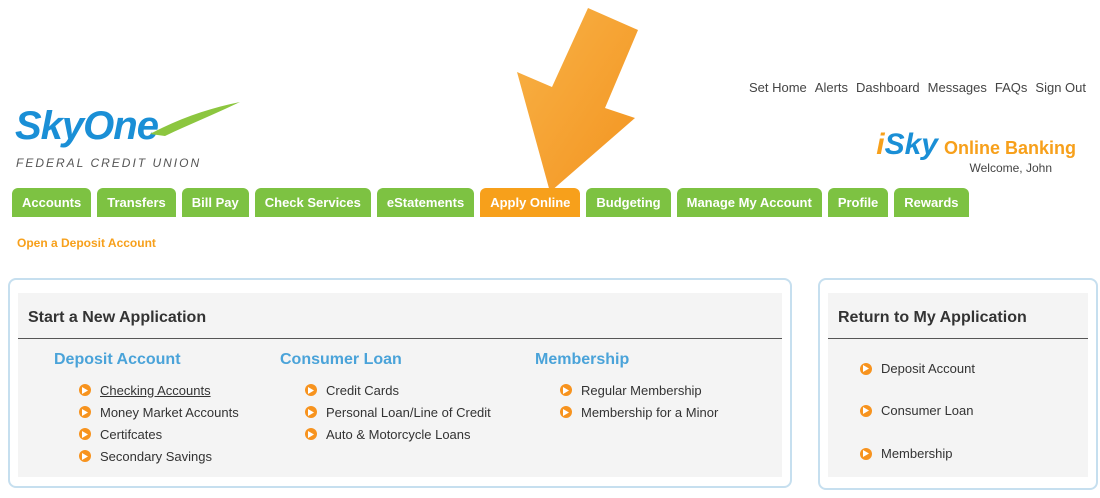 The width and height of the screenshot is (1100, 498). What do you see at coordinates (1011, 87) in the screenshot?
I see `faqs-link: FAQs` at bounding box center [1011, 87].